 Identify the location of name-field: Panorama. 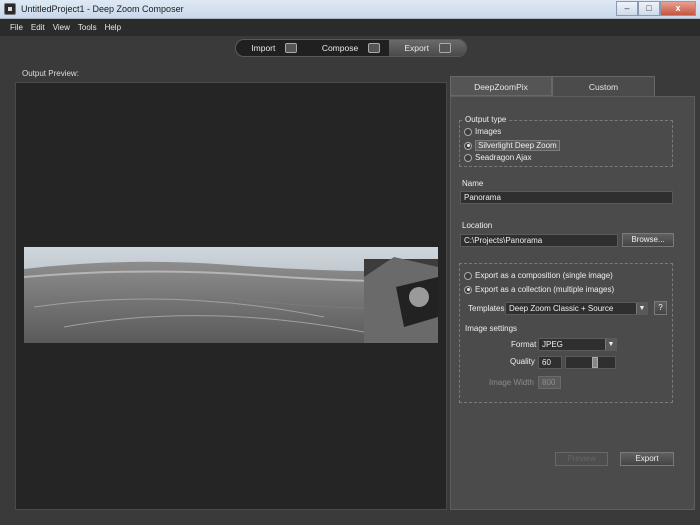
(566, 197).